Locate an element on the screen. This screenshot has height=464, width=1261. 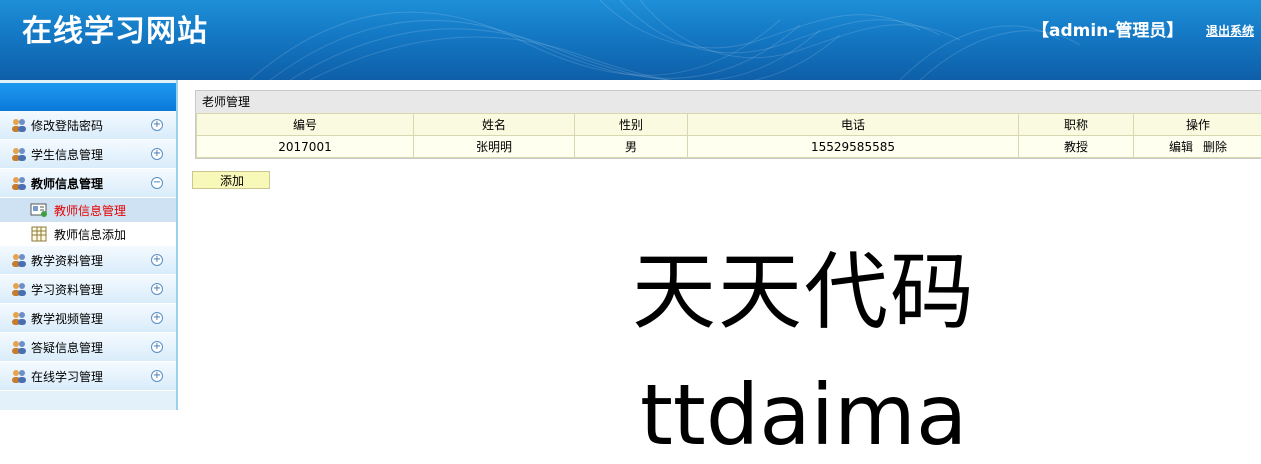
sidebar-item-label: 教学视频管理 is located at coordinates (67, 318).